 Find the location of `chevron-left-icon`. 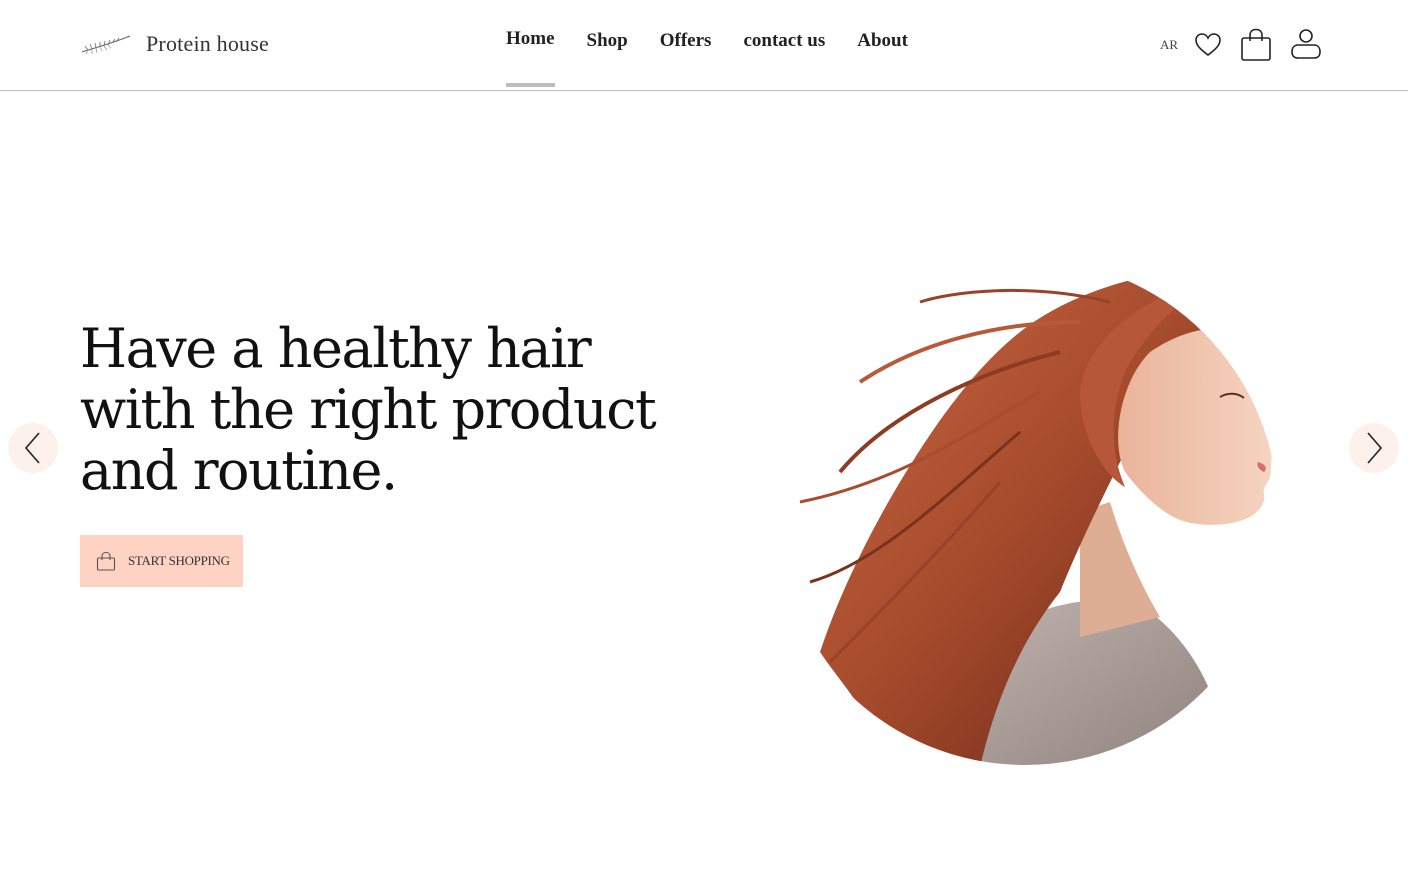

chevron-left-icon is located at coordinates (32, 448).